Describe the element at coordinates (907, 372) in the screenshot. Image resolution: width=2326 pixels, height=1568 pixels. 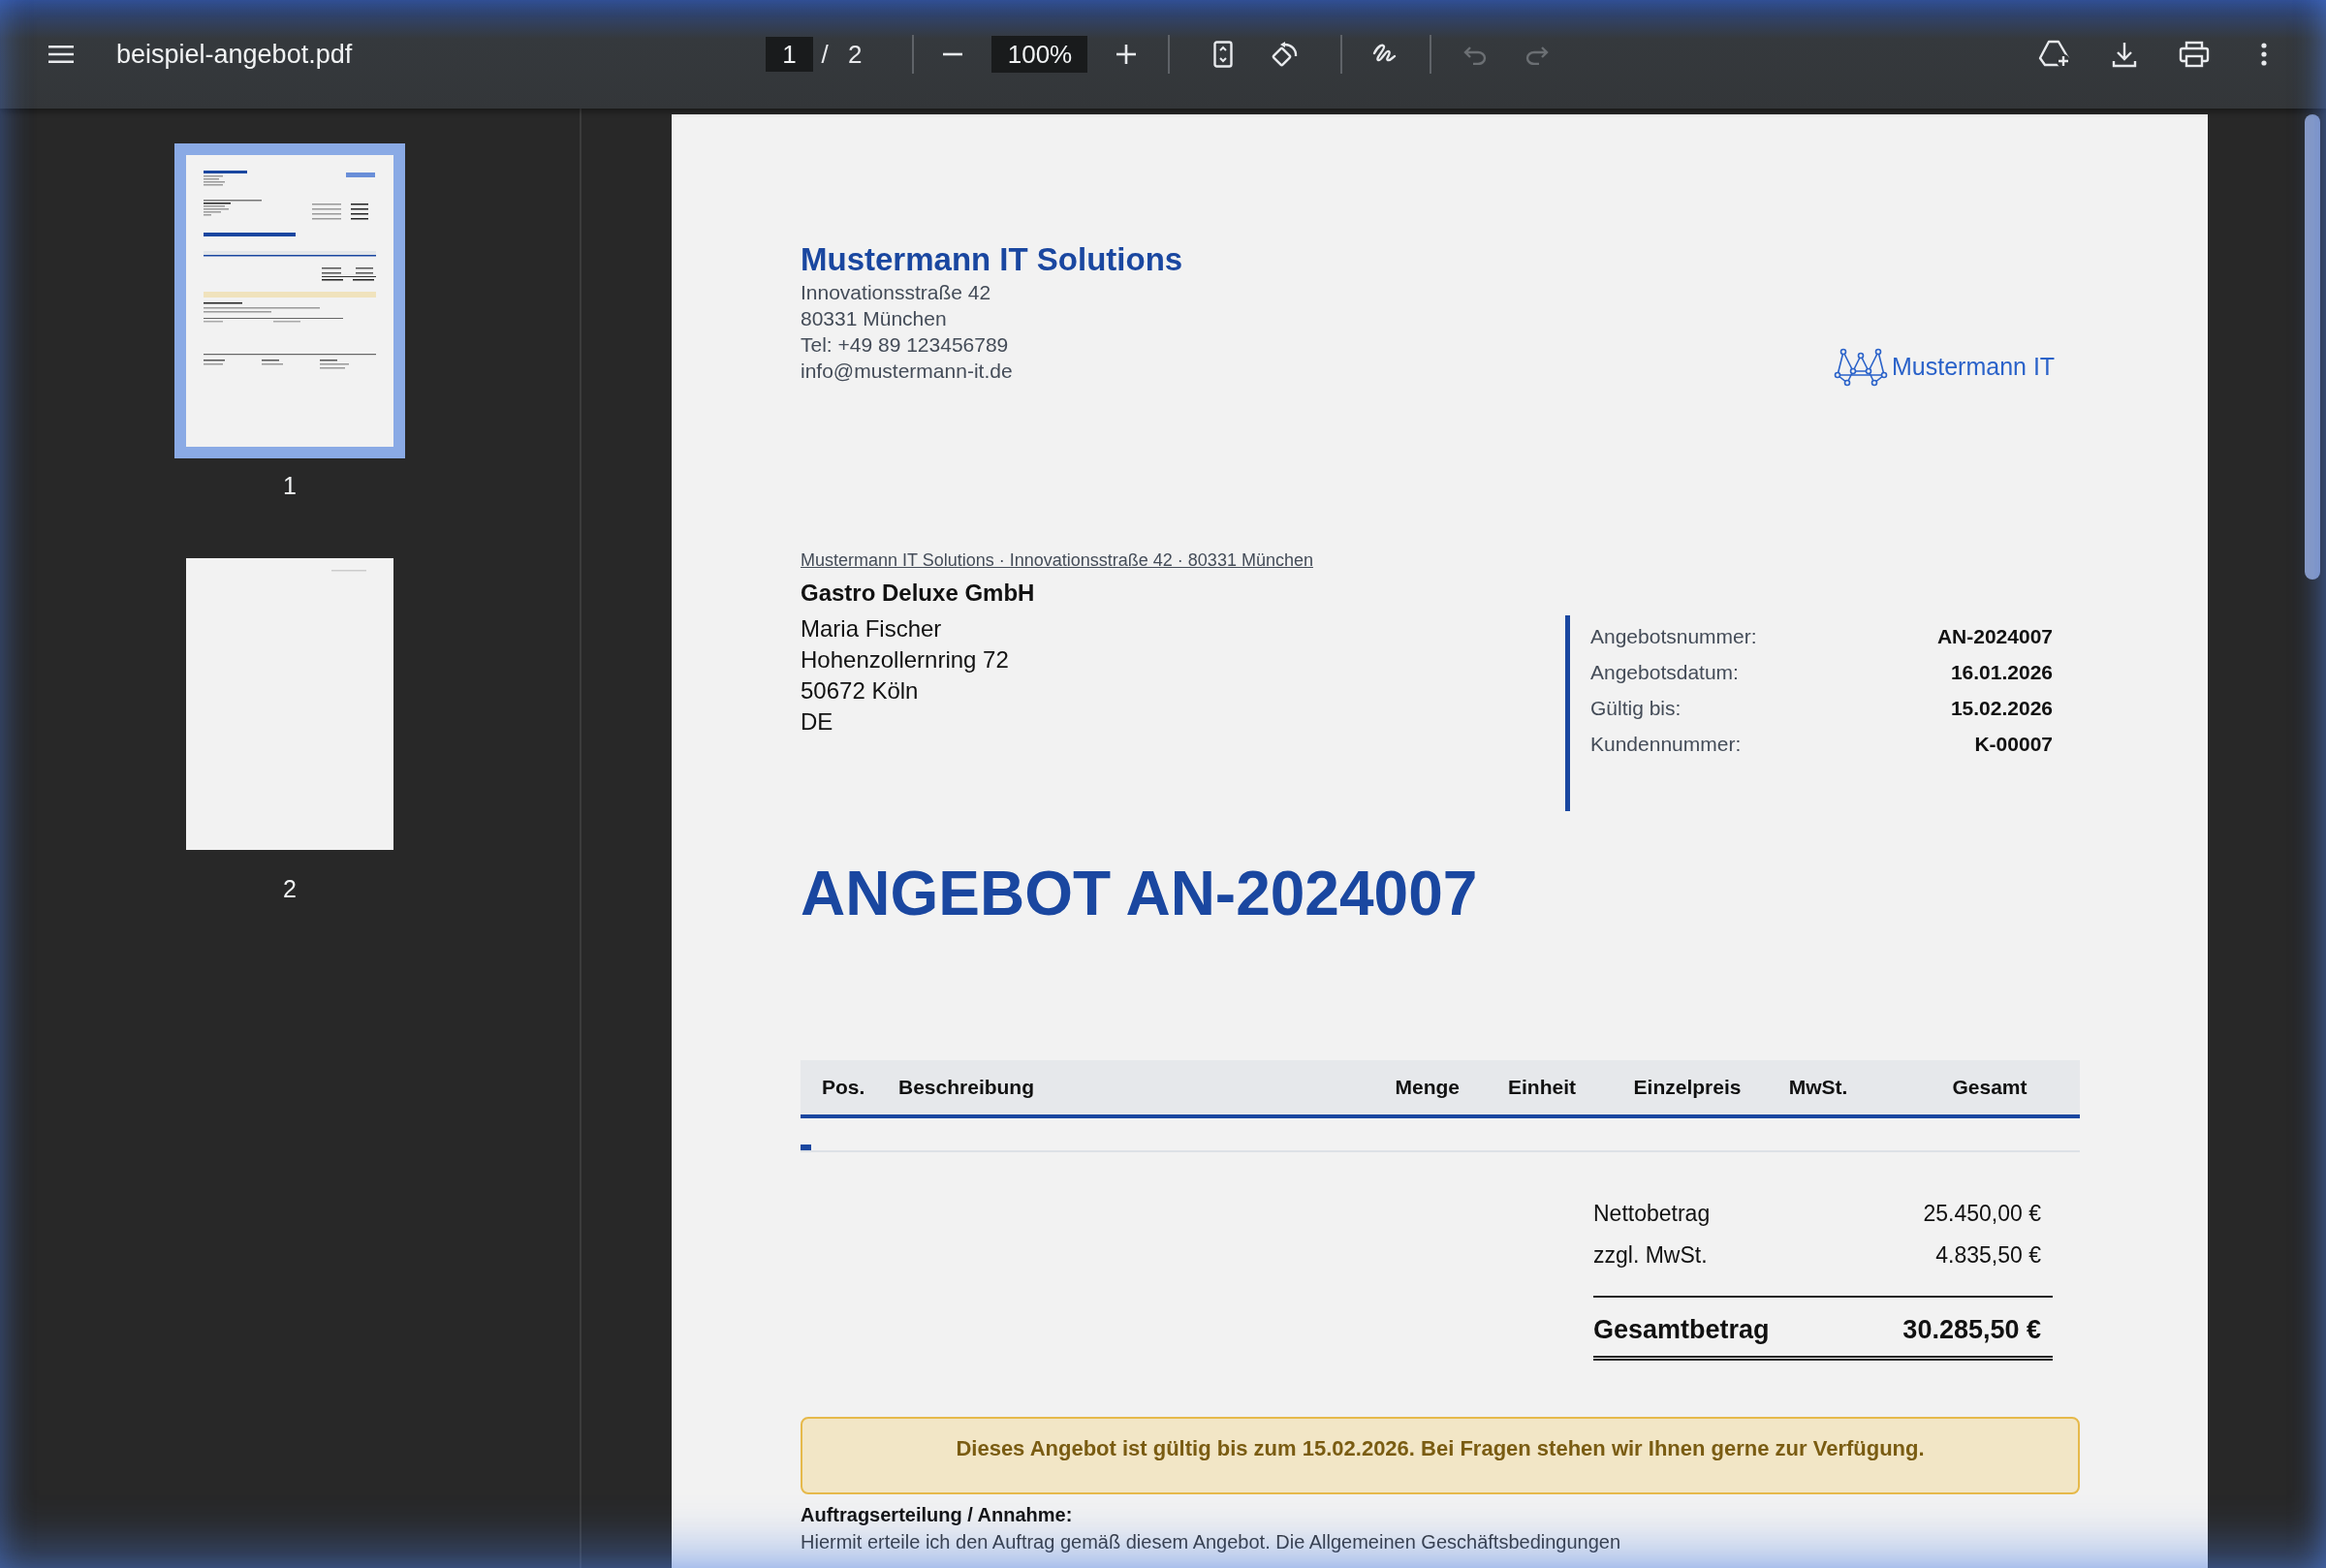
I see `company-address-line: info@mustermann-it.de` at that location.